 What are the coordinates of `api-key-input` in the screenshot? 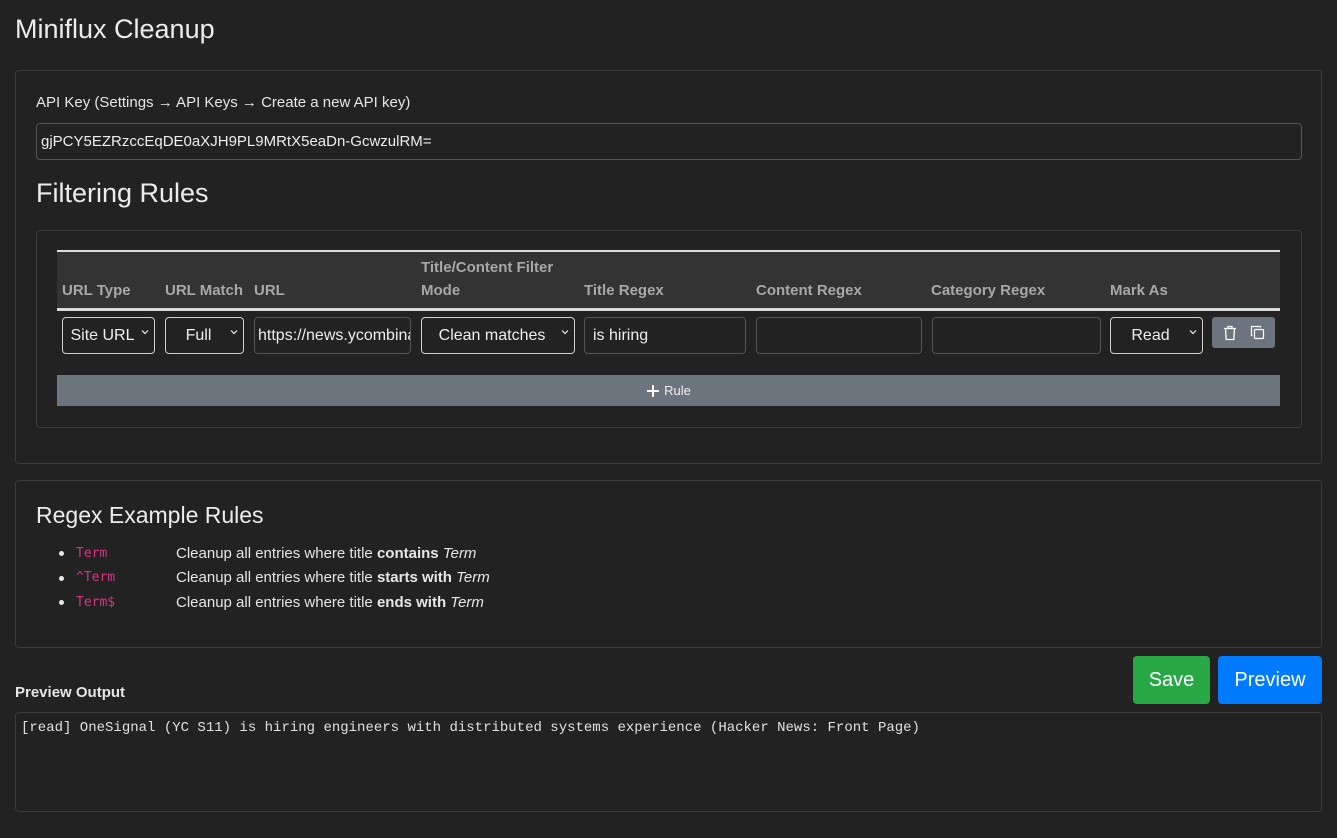 It's located at (669, 141).